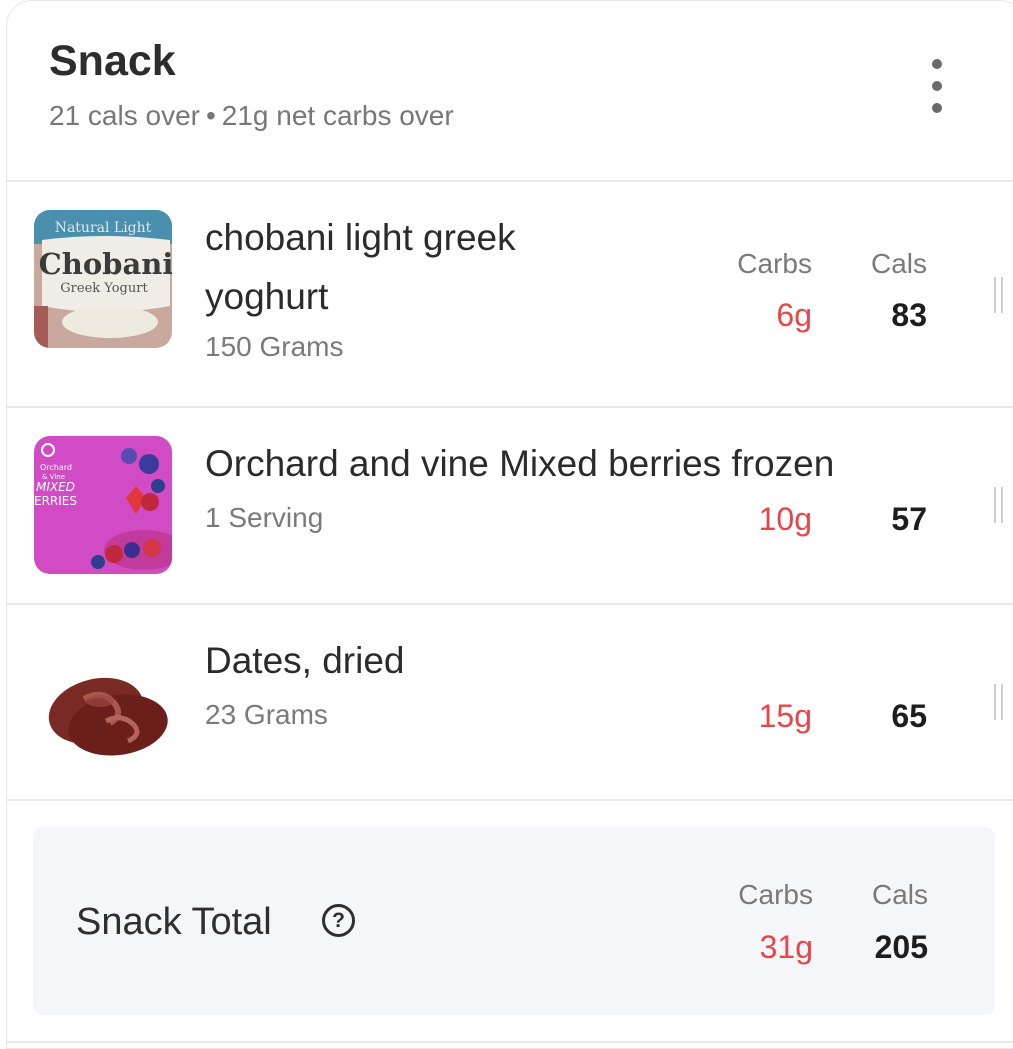 The width and height of the screenshot is (1013, 1049). What do you see at coordinates (55, 501) in the screenshot?
I see `svg-text: ERRIES` at bounding box center [55, 501].